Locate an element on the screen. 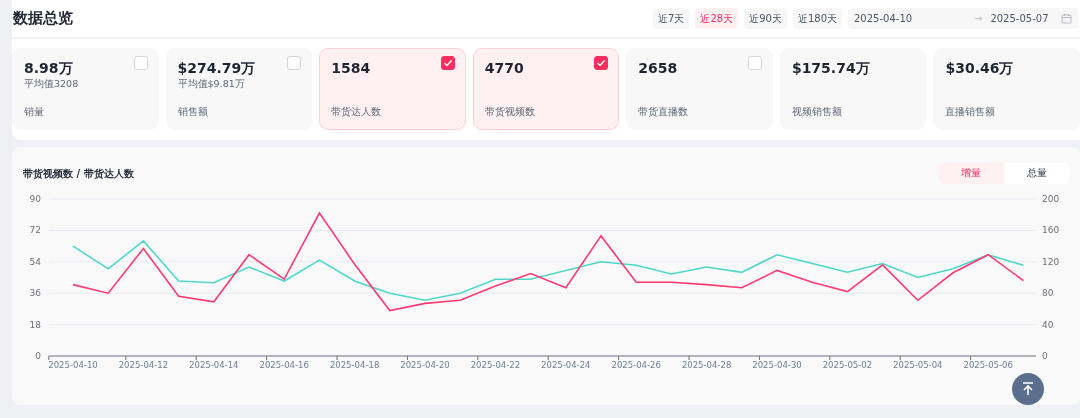 Image resolution: width=1080 pixels, height=418 pixels. y-axis-label: 120 is located at coordinates (1051, 261).